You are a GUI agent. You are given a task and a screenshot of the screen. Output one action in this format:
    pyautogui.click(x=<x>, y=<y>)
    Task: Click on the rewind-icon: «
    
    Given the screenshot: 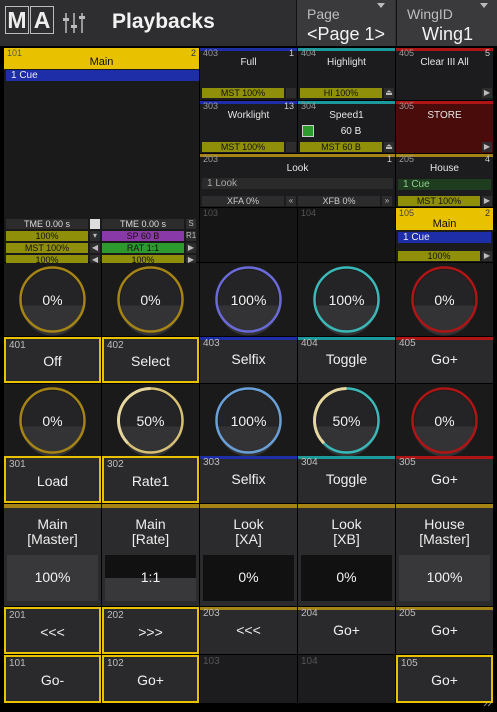 What is the action you would take?
    pyautogui.click(x=291, y=201)
    